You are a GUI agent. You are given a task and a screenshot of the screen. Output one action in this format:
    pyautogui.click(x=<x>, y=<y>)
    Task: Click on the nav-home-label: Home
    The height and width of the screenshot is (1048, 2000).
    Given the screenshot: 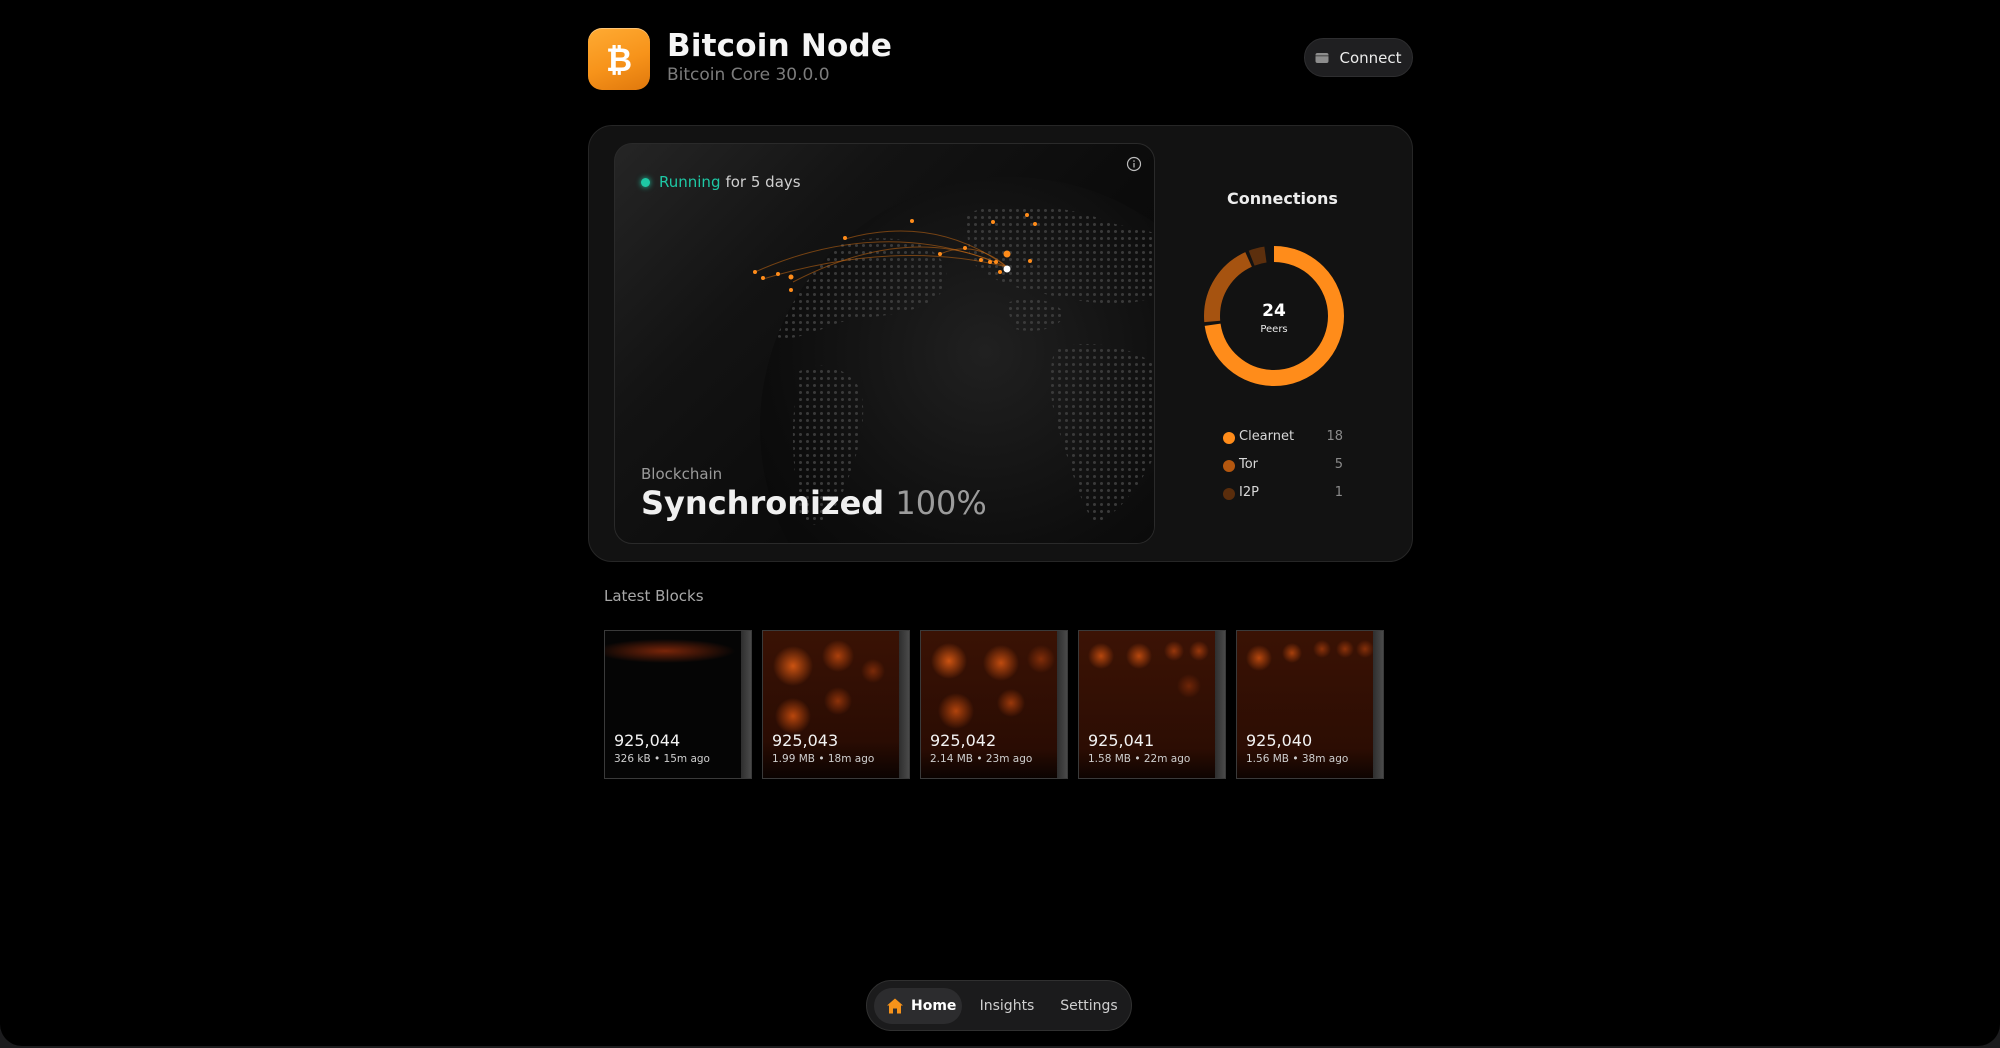 What is the action you would take?
    pyautogui.click(x=934, y=1006)
    